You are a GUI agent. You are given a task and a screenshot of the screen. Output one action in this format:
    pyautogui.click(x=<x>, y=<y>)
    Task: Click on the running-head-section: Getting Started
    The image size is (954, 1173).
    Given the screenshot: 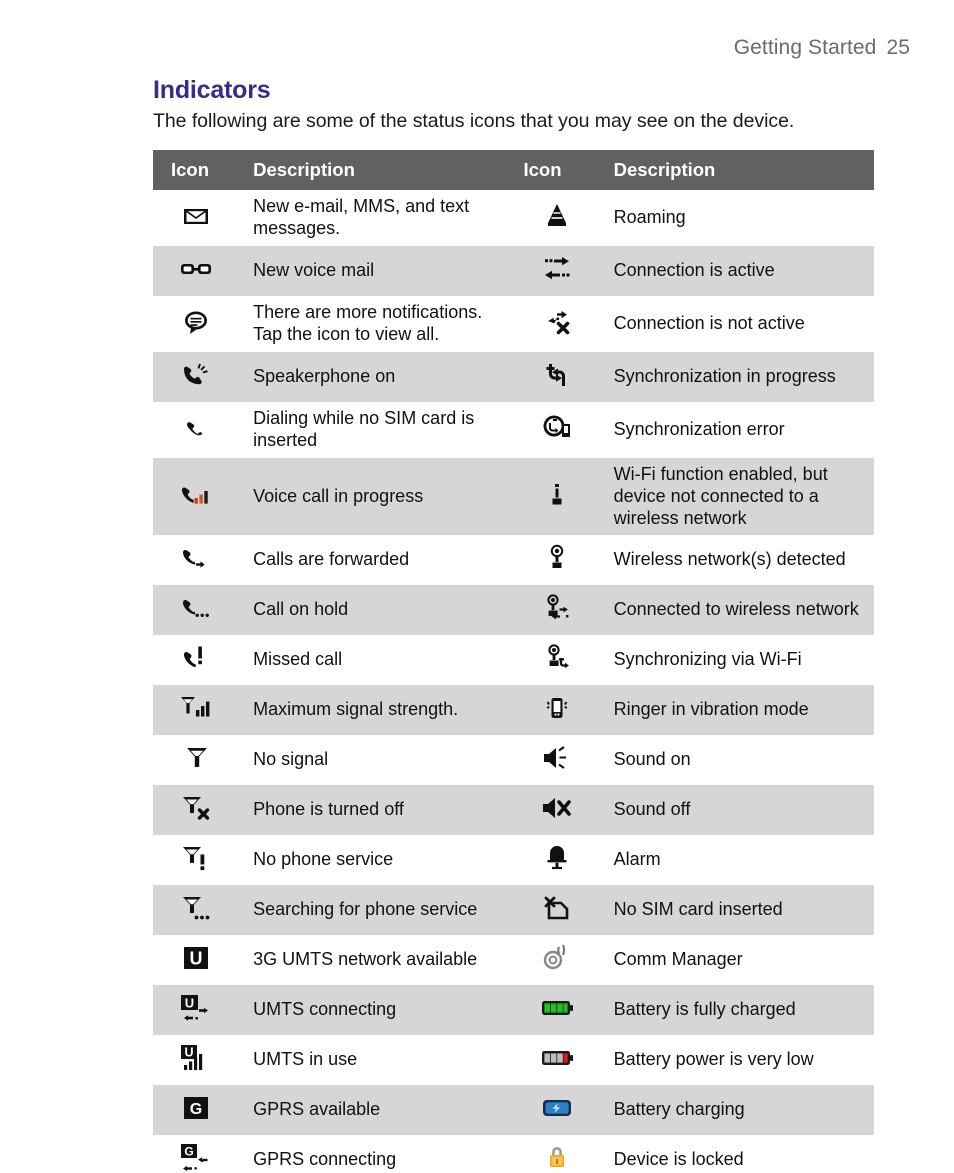 What is the action you would take?
    pyautogui.click(x=805, y=47)
    